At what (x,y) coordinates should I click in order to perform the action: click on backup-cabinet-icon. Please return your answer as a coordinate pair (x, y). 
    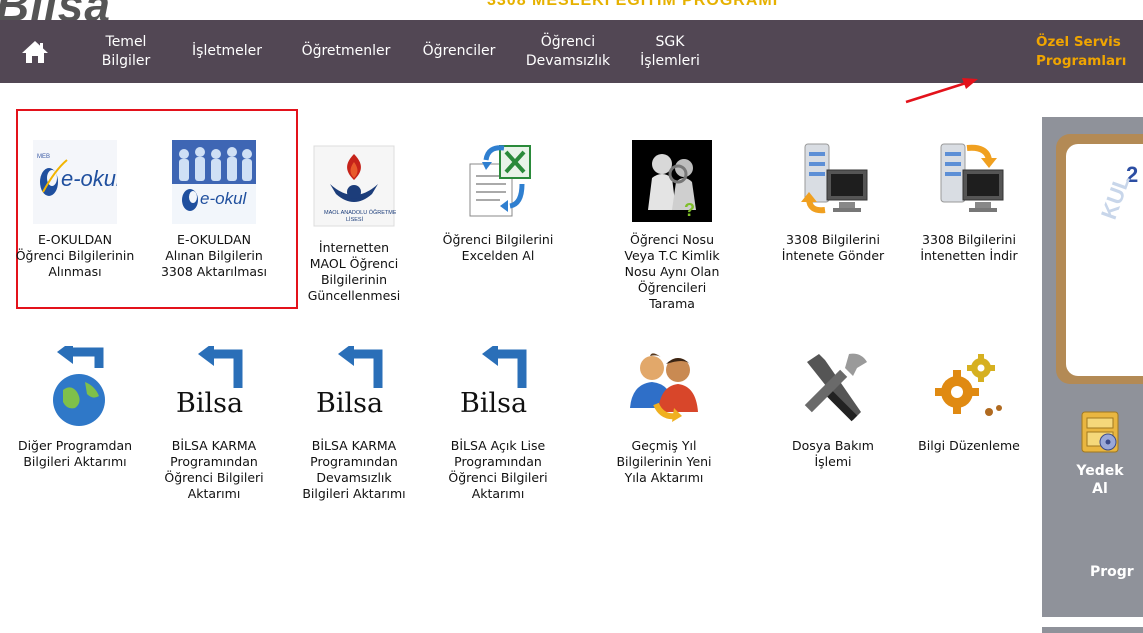
    Looking at the image, I should click on (1100, 432).